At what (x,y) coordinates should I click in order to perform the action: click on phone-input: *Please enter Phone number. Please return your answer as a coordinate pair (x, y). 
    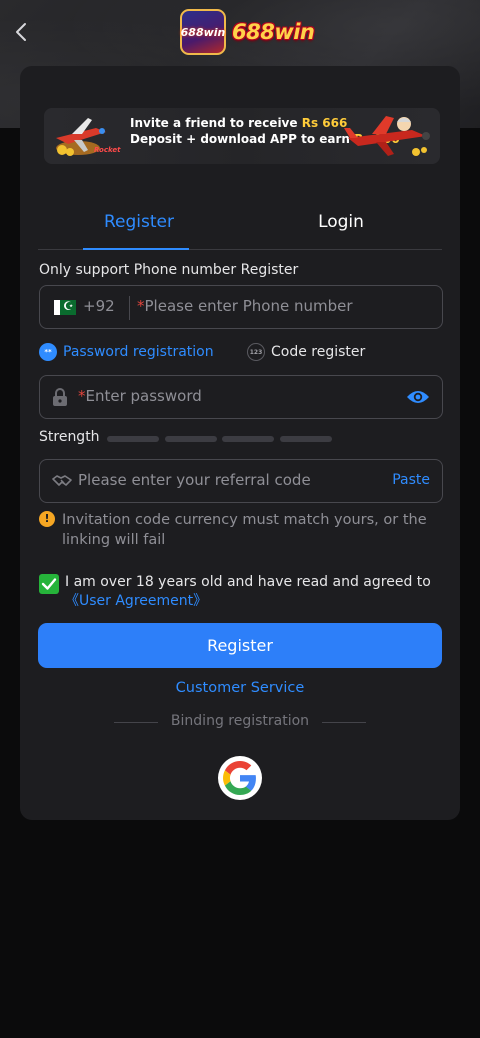
    Looking at the image, I should click on (245, 306).